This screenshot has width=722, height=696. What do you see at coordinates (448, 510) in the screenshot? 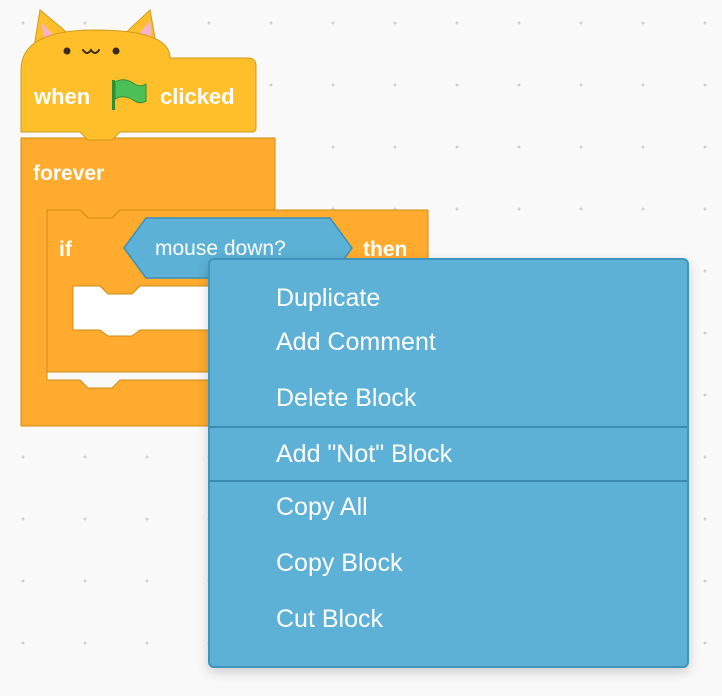
I see `menu-item-copy-all: Copy All` at bounding box center [448, 510].